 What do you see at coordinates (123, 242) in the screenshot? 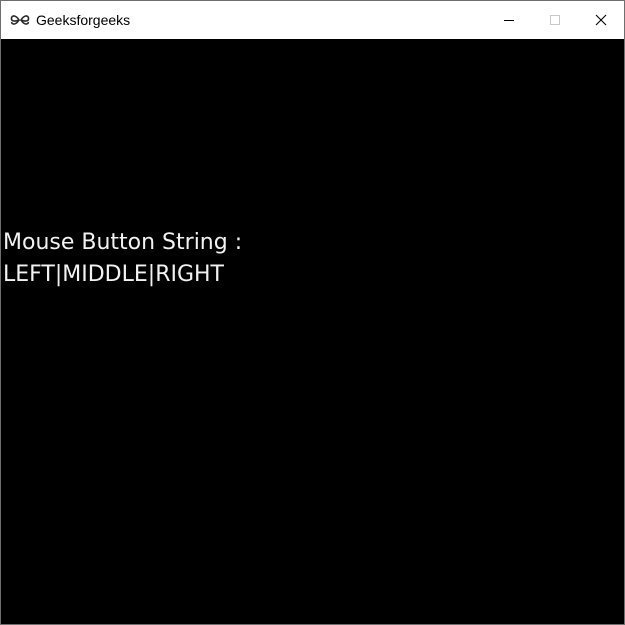
I see `mouse-button-string-label: Mouse Button String :` at bounding box center [123, 242].